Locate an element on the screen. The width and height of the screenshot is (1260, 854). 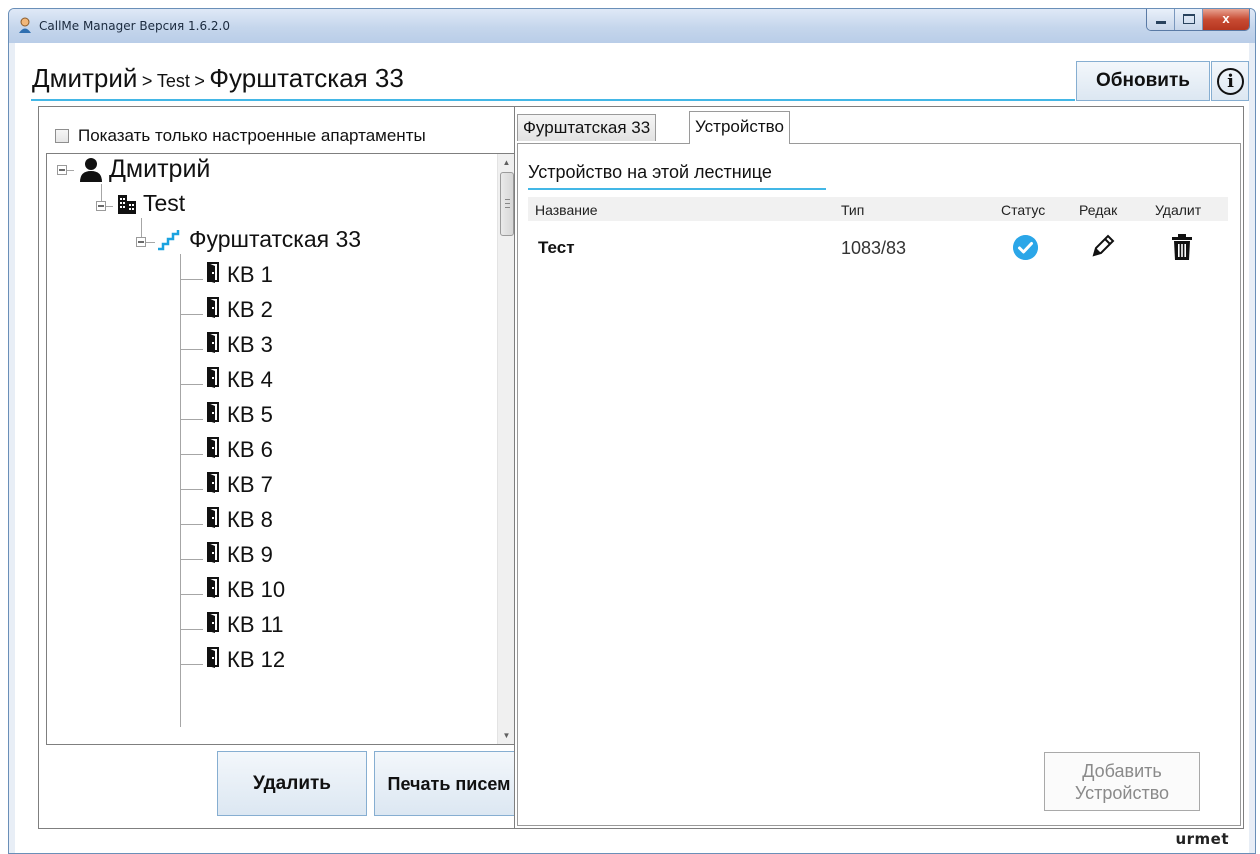
scroll-thumb is located at coordinates (507, 204).